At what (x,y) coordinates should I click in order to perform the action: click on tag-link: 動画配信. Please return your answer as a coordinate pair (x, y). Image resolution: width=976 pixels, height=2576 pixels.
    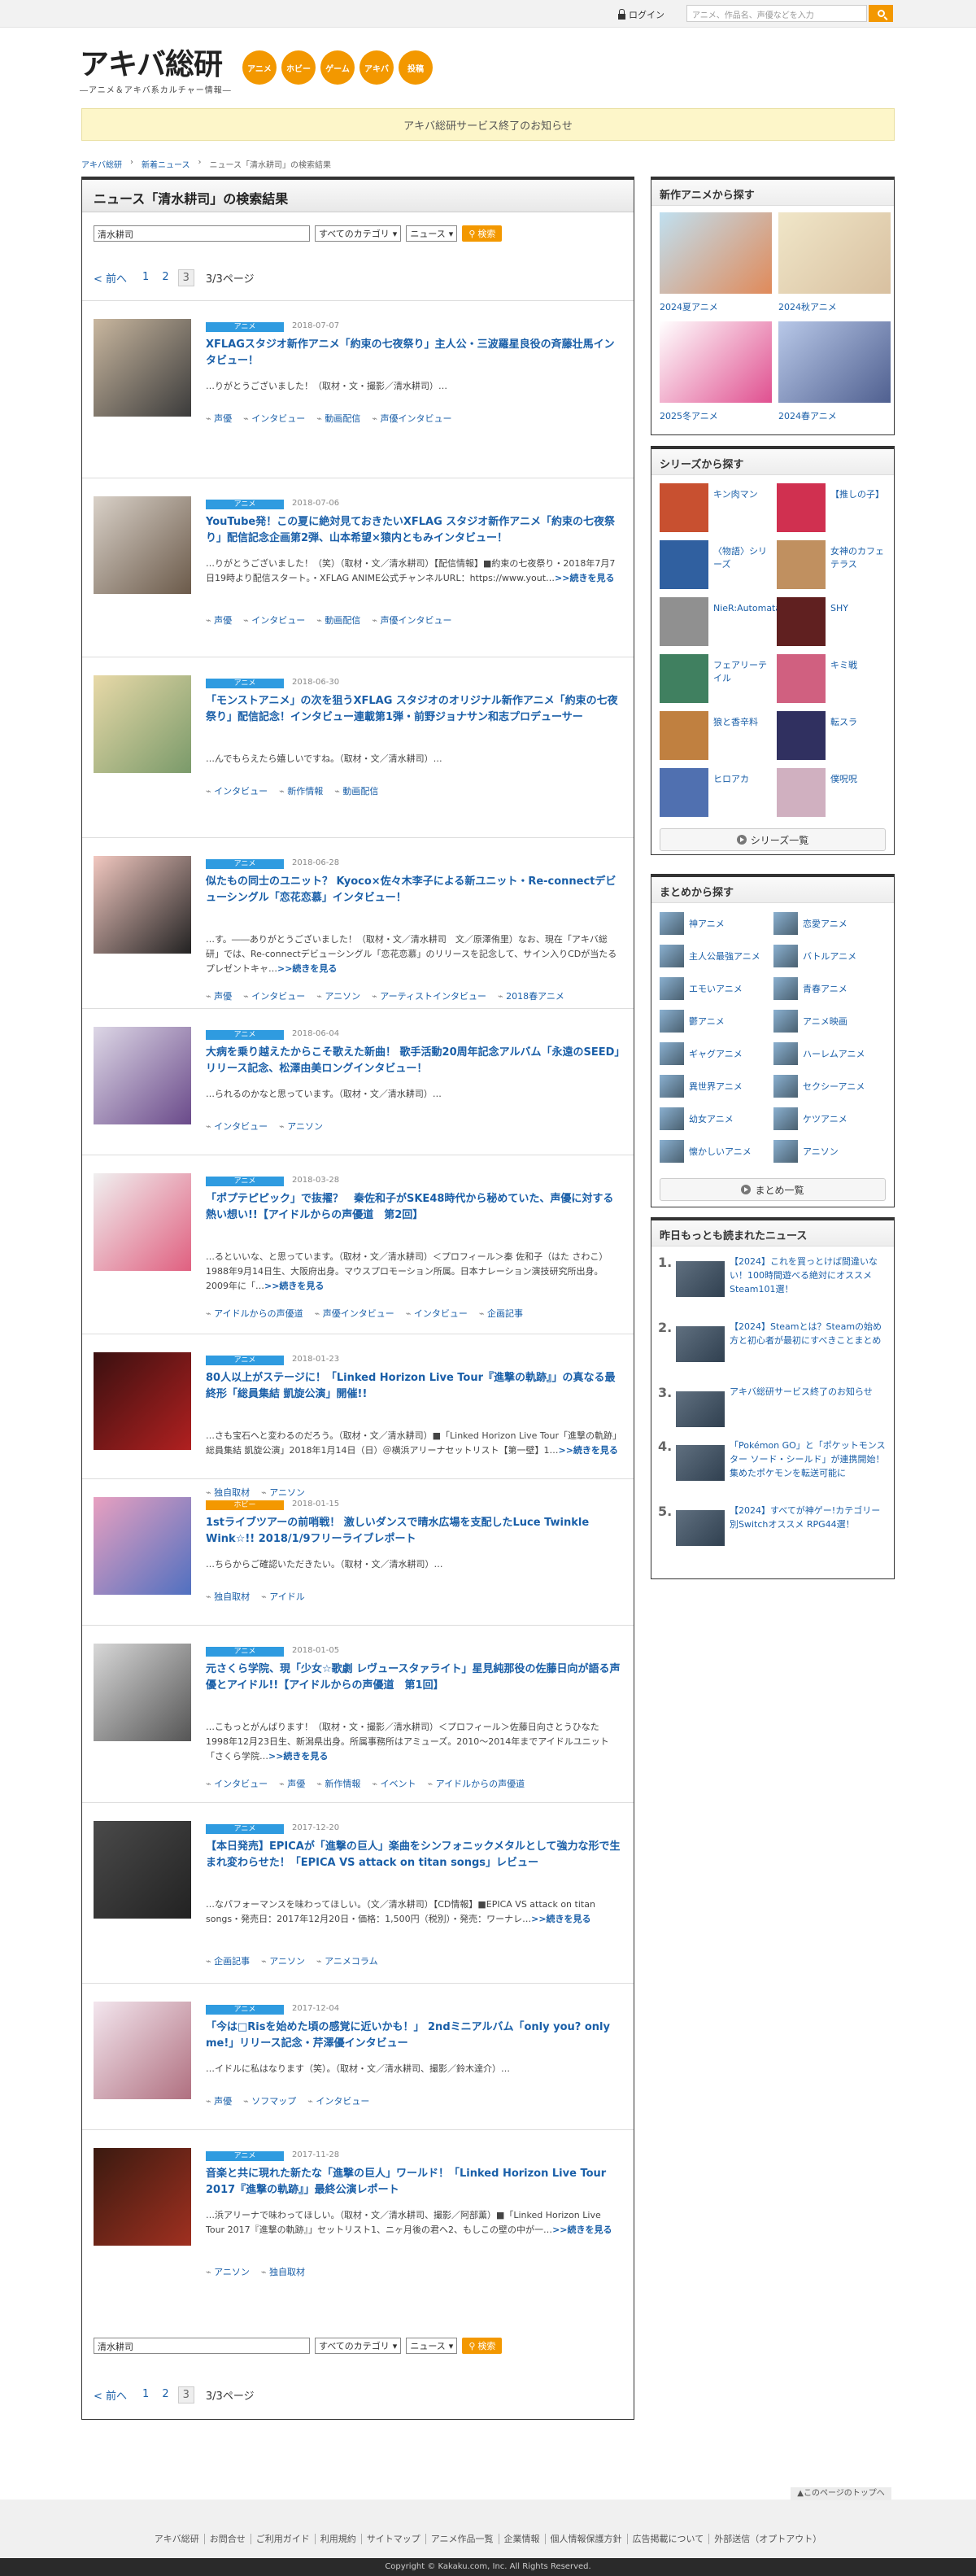
    Looking at the image, I should click on (338, 620).